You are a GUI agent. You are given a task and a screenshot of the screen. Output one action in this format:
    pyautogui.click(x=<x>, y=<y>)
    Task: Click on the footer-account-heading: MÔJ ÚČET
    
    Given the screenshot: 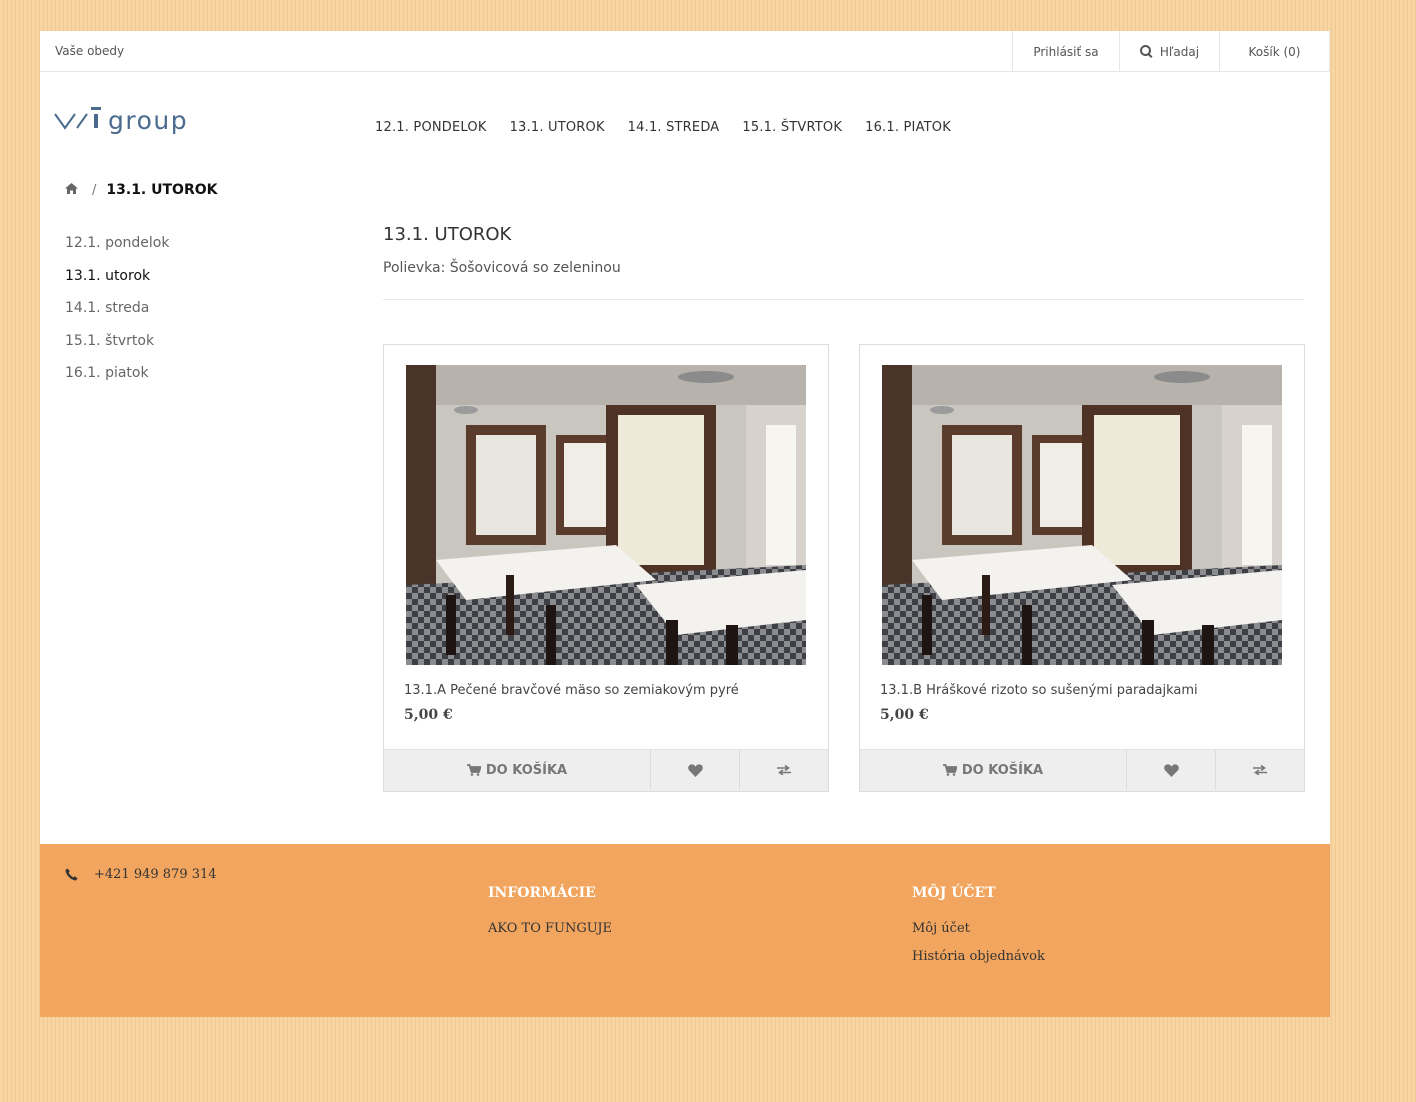 What is the action you would take?
    pyautogui.click(x=954, y=893)
    